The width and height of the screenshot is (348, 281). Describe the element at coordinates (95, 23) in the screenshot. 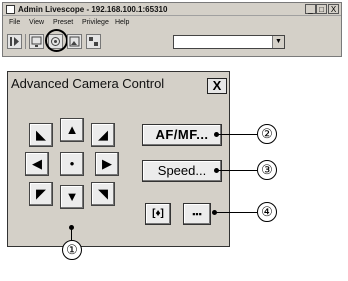

I see `menu-privilege: Privilege` at that location.